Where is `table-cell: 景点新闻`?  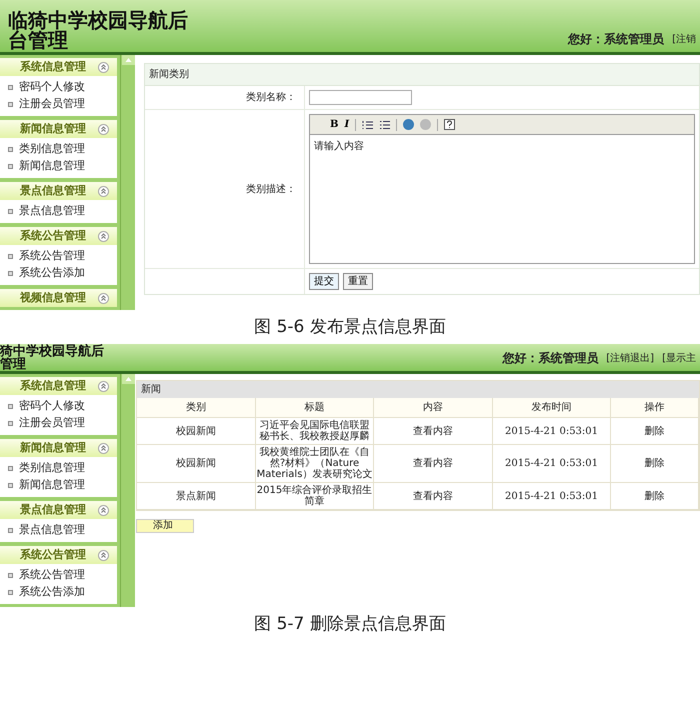 table-cell: 景点新闻 is located at coordinates (196, 496).